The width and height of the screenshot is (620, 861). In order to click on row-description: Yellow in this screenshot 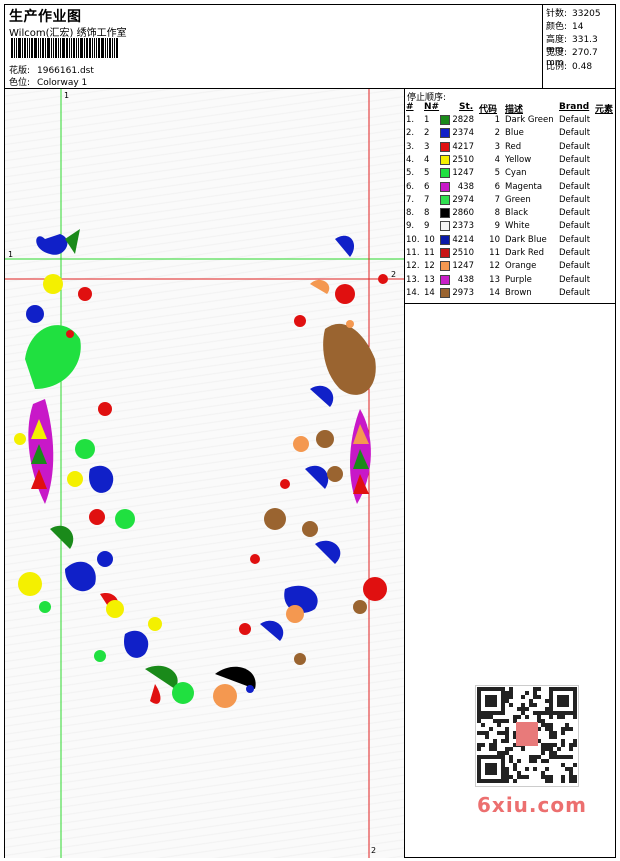, I will do `click(518, 159)`.